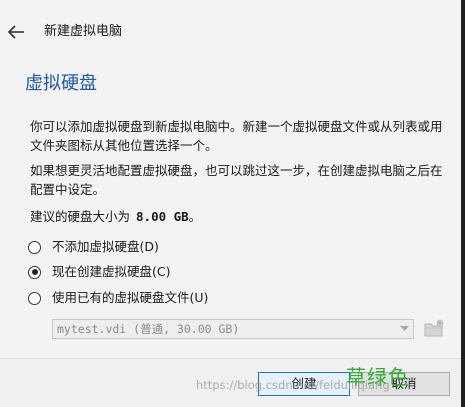  What do you see at coordinates (236, 180) in the screenshot?
I see `description-paragraph-2: 如果想更灵活地配置虚拟硬盘，也可以跳过这一步，在创建虚拟电脑之后在配置中设定。` at bounding box center [236, 180].